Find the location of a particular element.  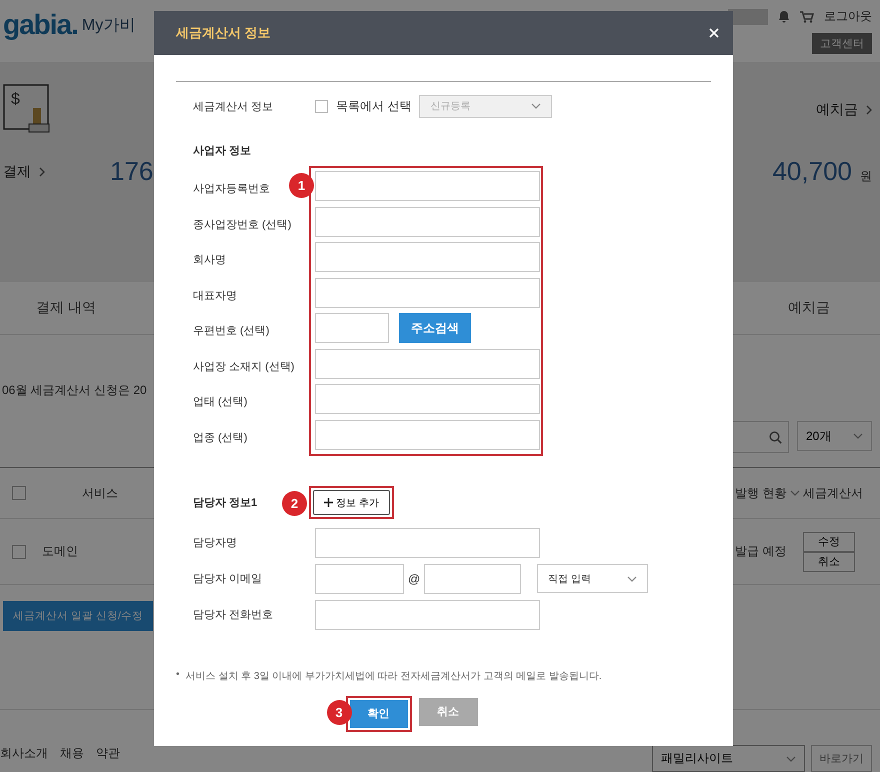

domain-select: 직접 입력 is located at coordinates (592, 578).